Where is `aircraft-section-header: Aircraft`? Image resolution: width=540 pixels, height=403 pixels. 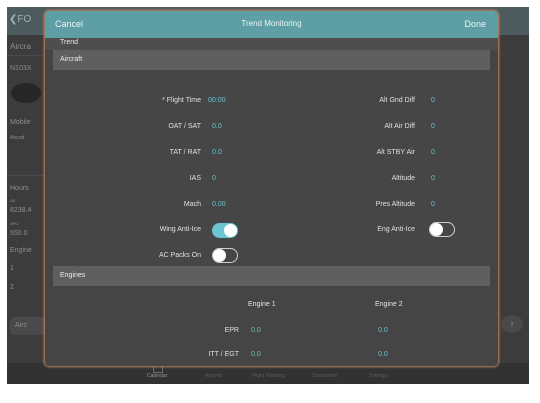
aircraft-section-header: Aircraft is located at coordinates (271, 60).